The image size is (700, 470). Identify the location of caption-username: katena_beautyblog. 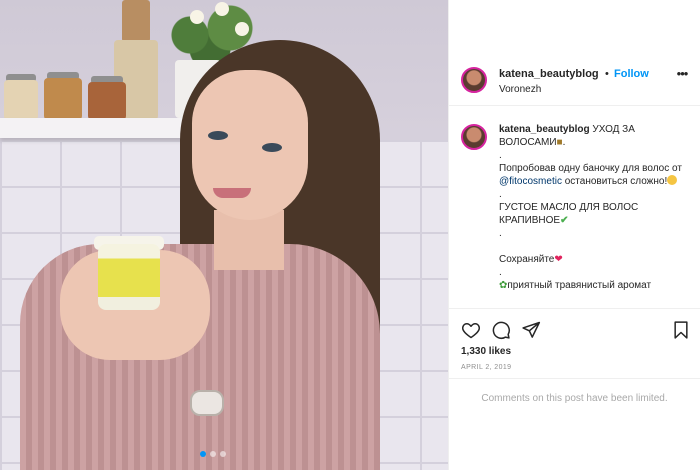
(544, 129).